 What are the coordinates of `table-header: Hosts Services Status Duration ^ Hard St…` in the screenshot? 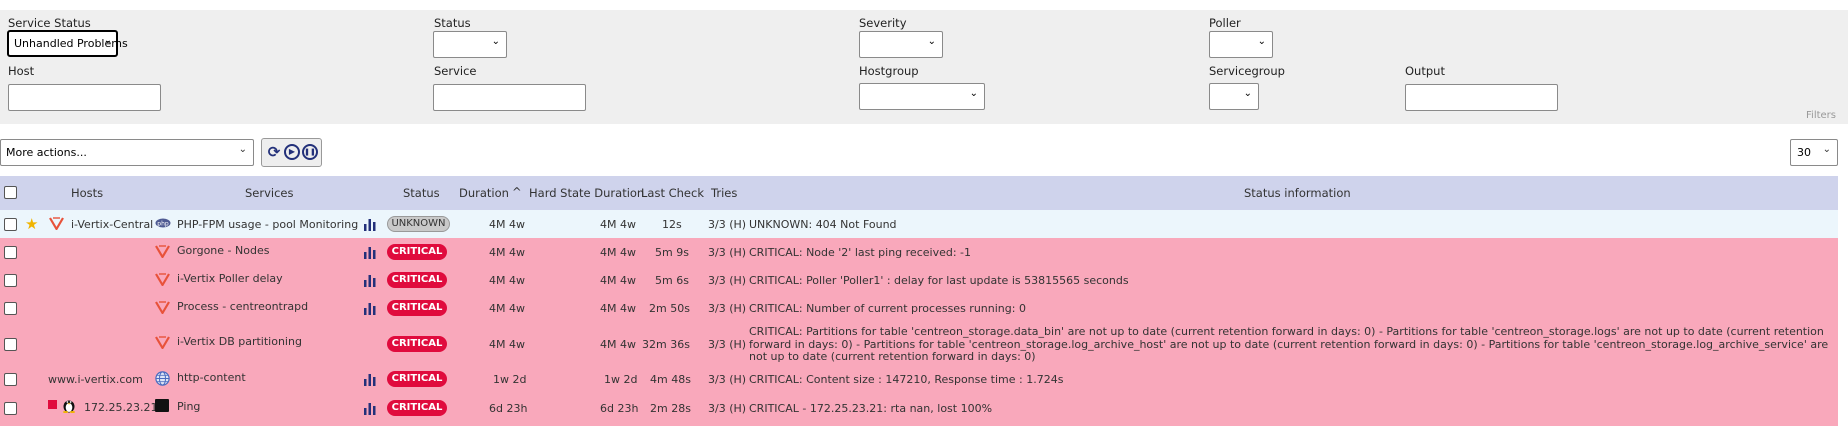 It's located at (919, 193).